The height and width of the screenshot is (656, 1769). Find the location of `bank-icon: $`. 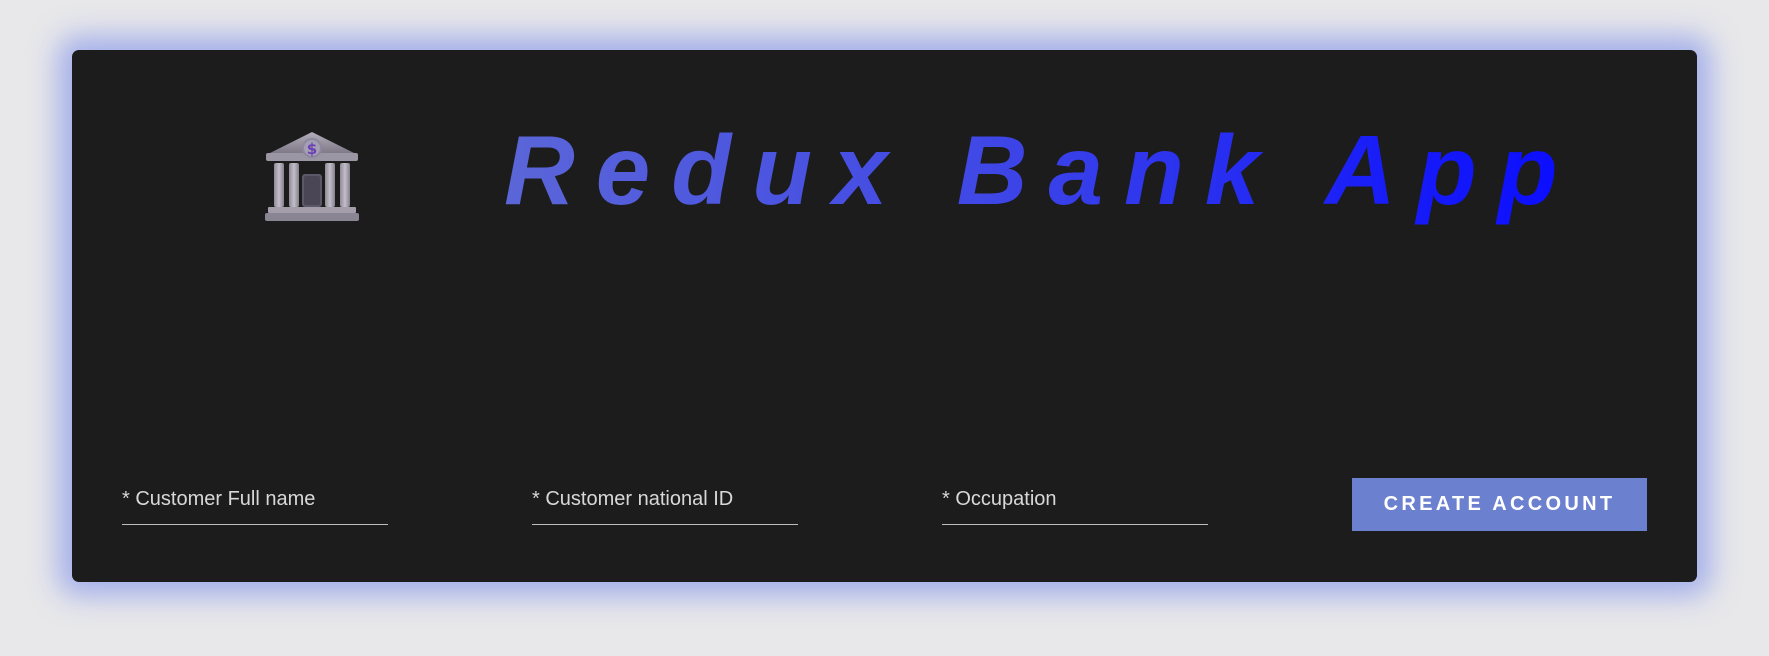

bank-icon: $ is located at coordinates (312, 176).